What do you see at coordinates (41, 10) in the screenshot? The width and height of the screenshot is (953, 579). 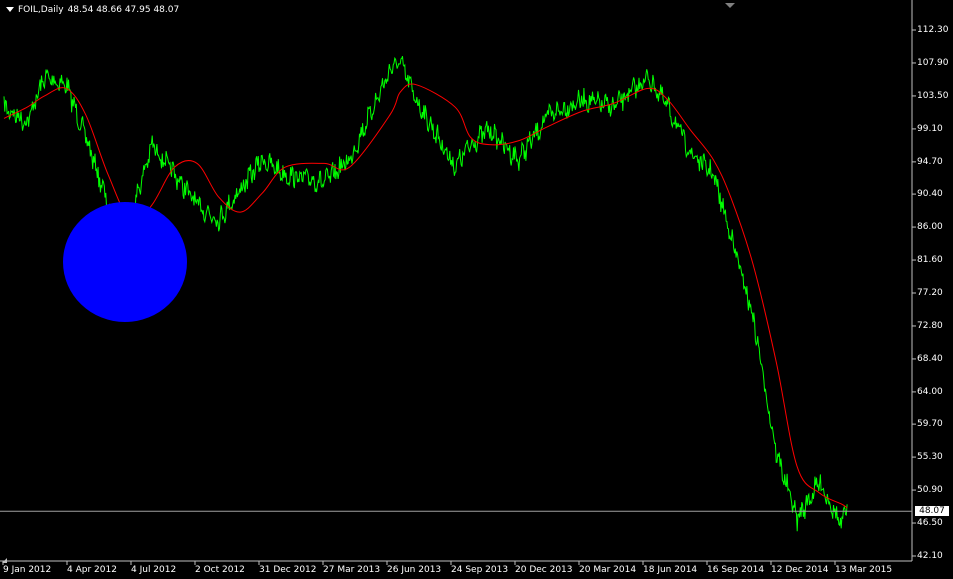 I see `chart-symbol: FOIL,Daily` at bounding box center [41, 10].